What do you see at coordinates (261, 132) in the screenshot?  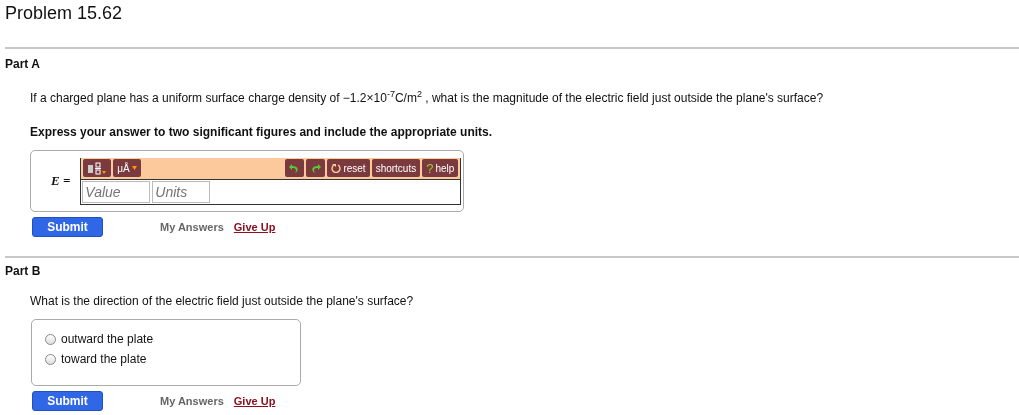 I see `instruction-text: Express your answer to two significant figures and include the appropriate units.` at bounding box center [261, 132].